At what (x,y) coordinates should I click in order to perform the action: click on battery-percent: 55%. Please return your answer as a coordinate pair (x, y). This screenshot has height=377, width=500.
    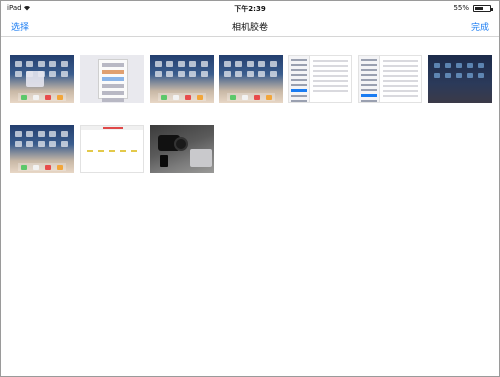
    Looking at the image, I should click on (461, 8).